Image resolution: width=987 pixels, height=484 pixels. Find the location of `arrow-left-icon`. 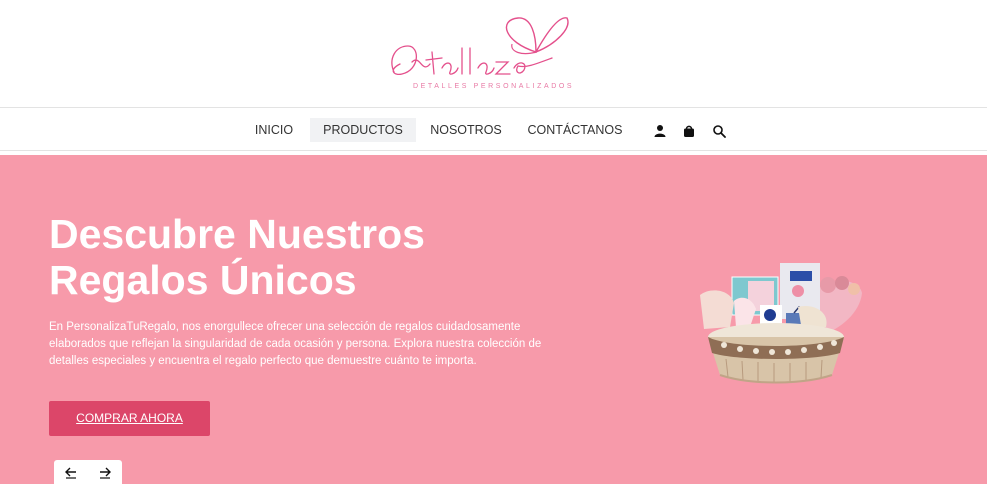

arrow-left-icon is located at coordinates (71, 473).